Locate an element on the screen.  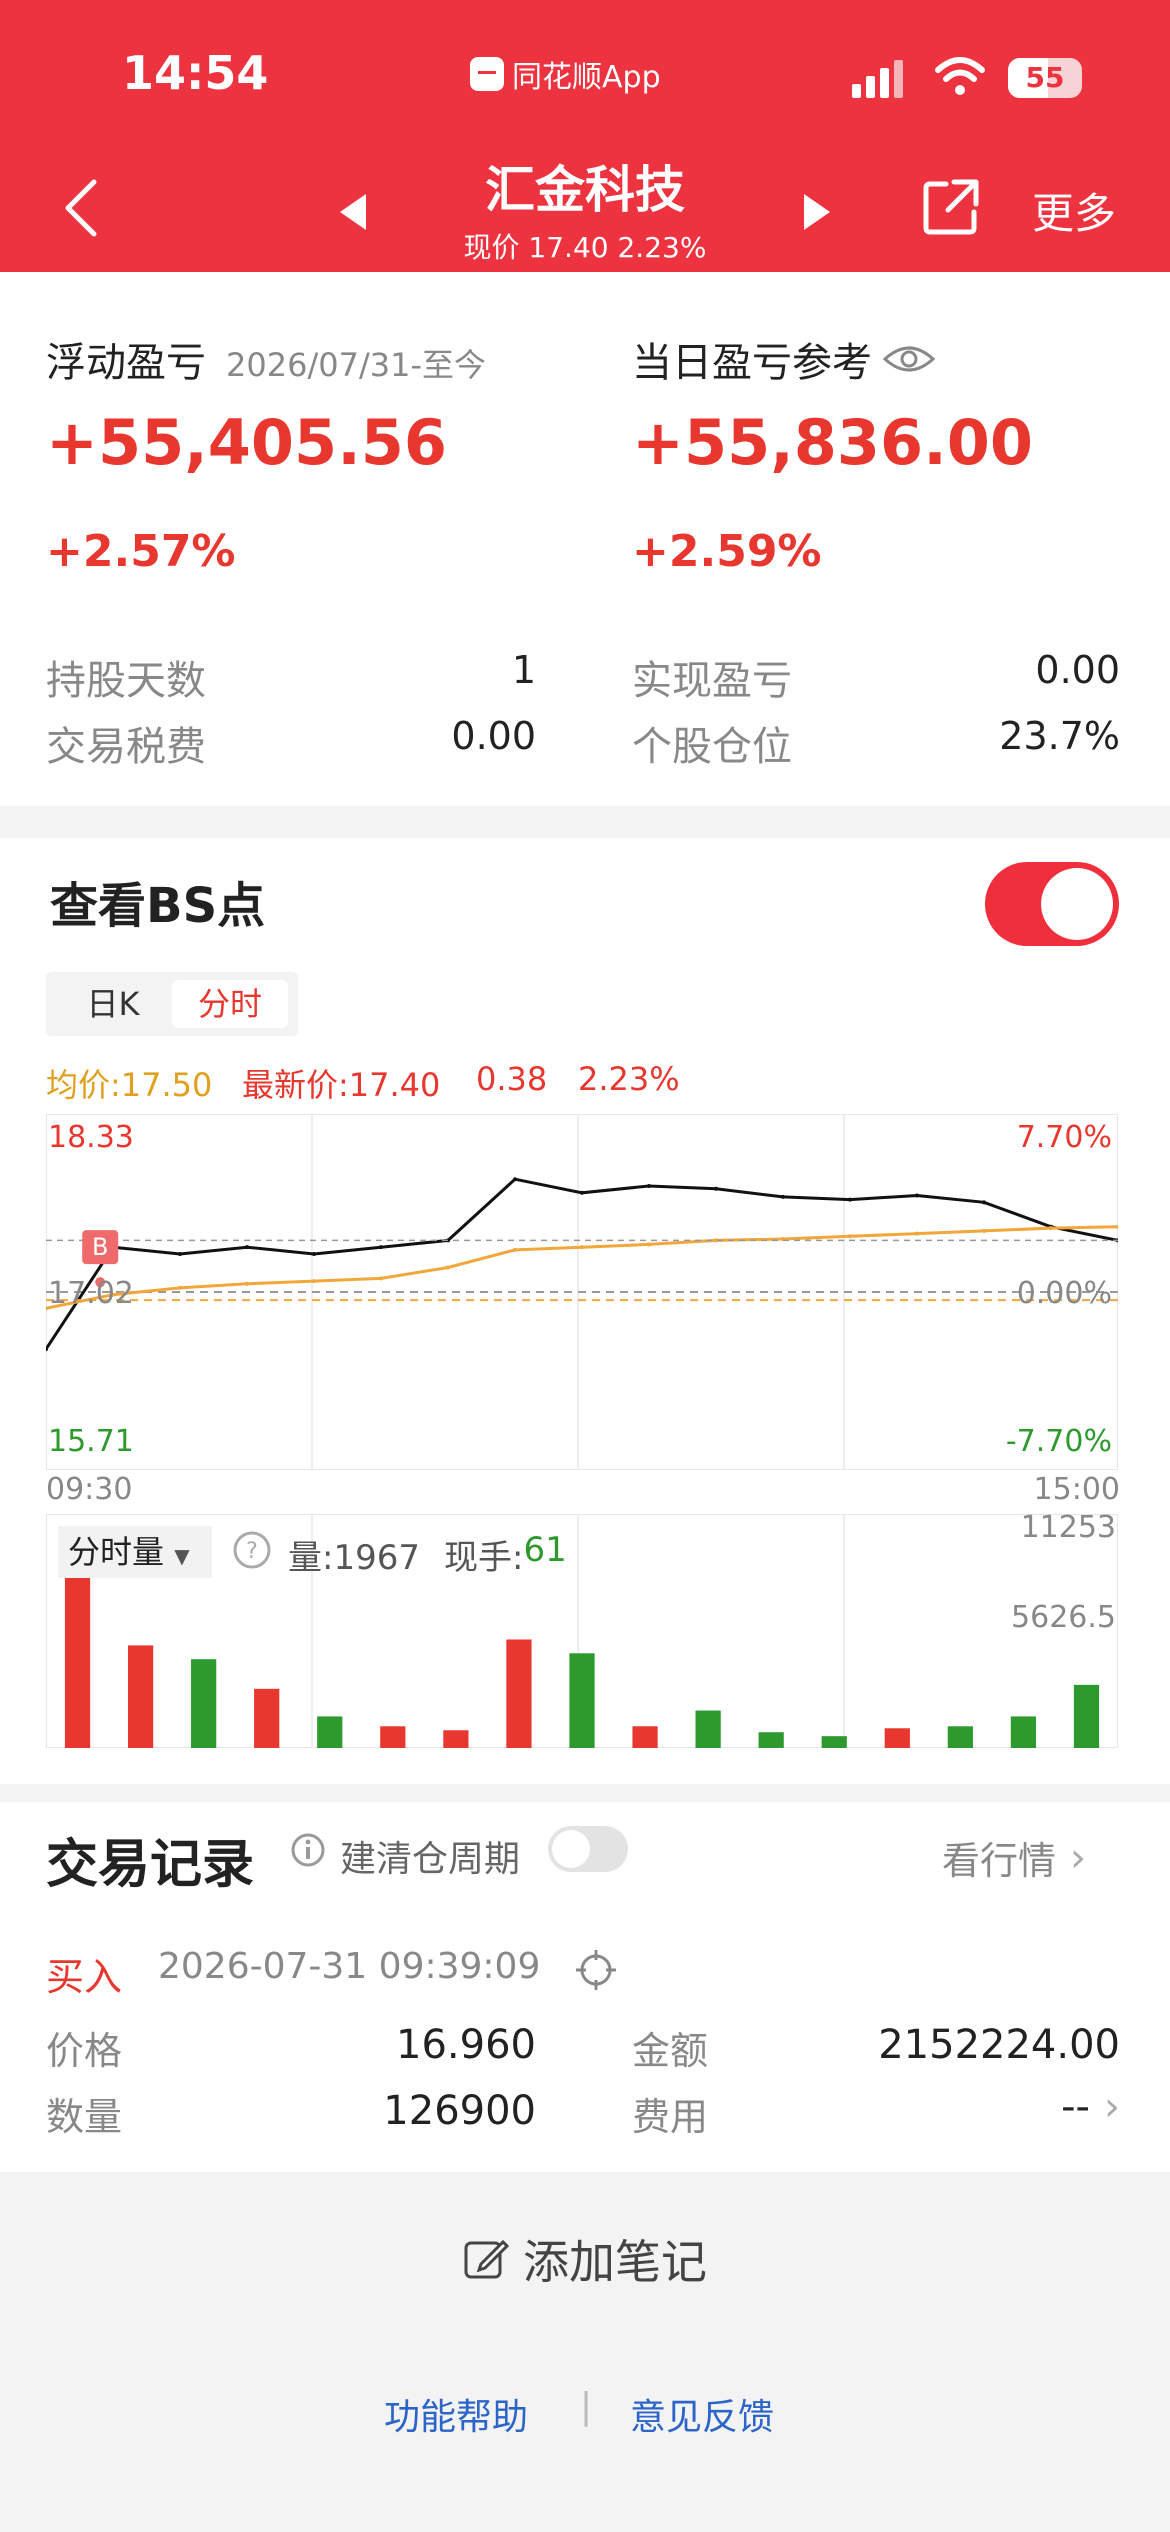
trade-price-label: 价格 is located at coordinates (84, 2051).